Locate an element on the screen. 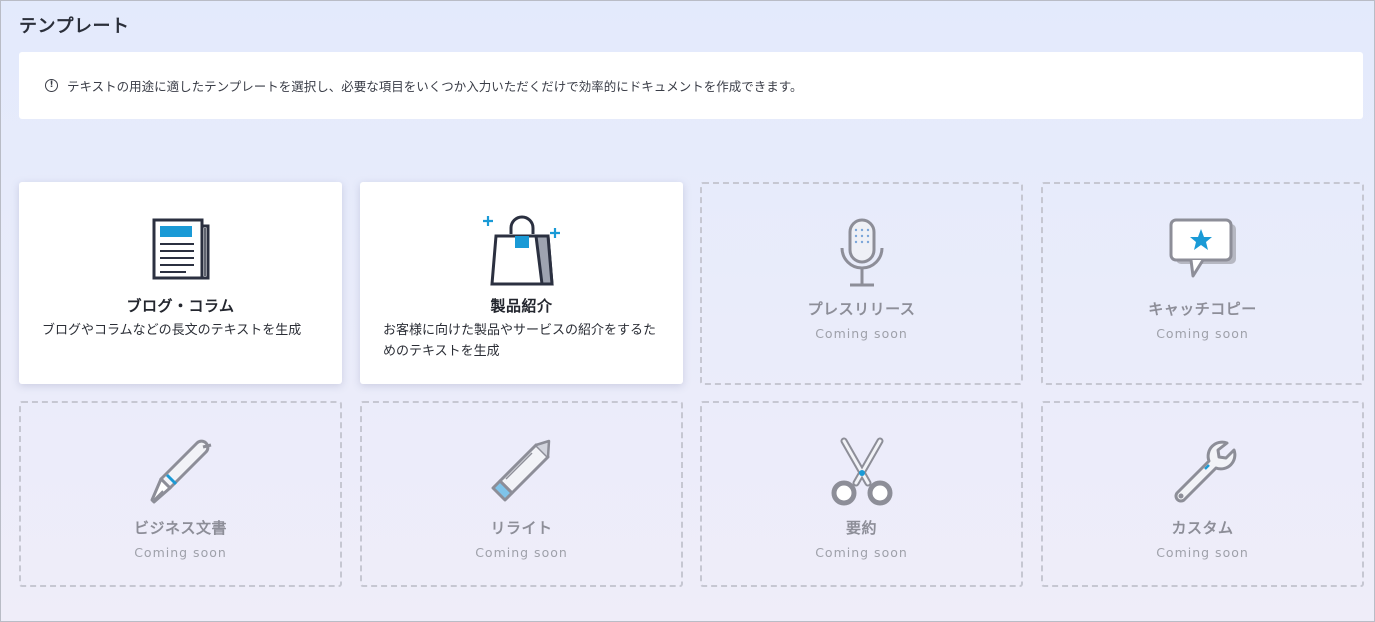 Image resolution: width=1375 pixels, height=622 pixels. template-card-rewrite: リライト Coming soon is located at coordinates (521, 494).